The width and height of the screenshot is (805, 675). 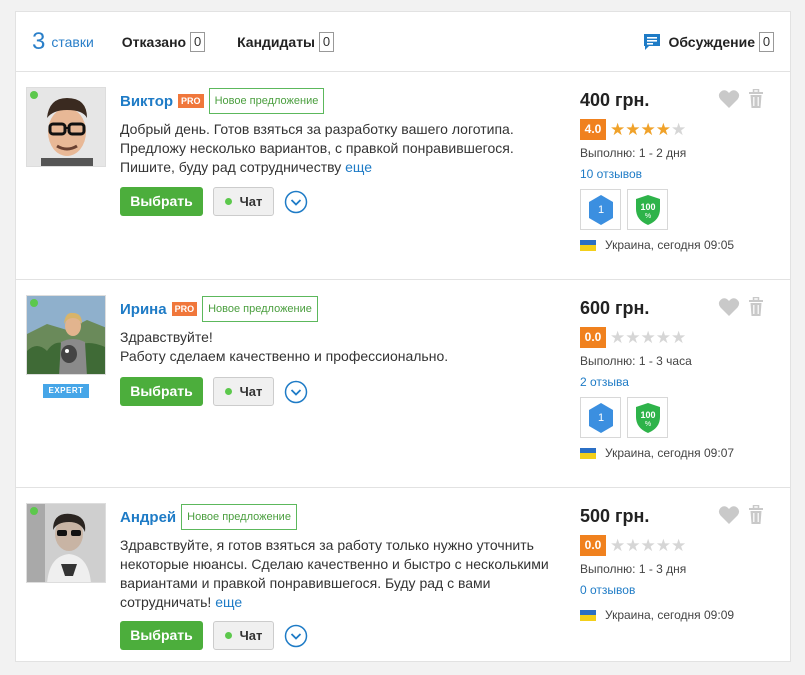 What do you see at coordinates (39, 41) in the screenshot?
I see `bids-count: 3` at bounding box center [39, 41].